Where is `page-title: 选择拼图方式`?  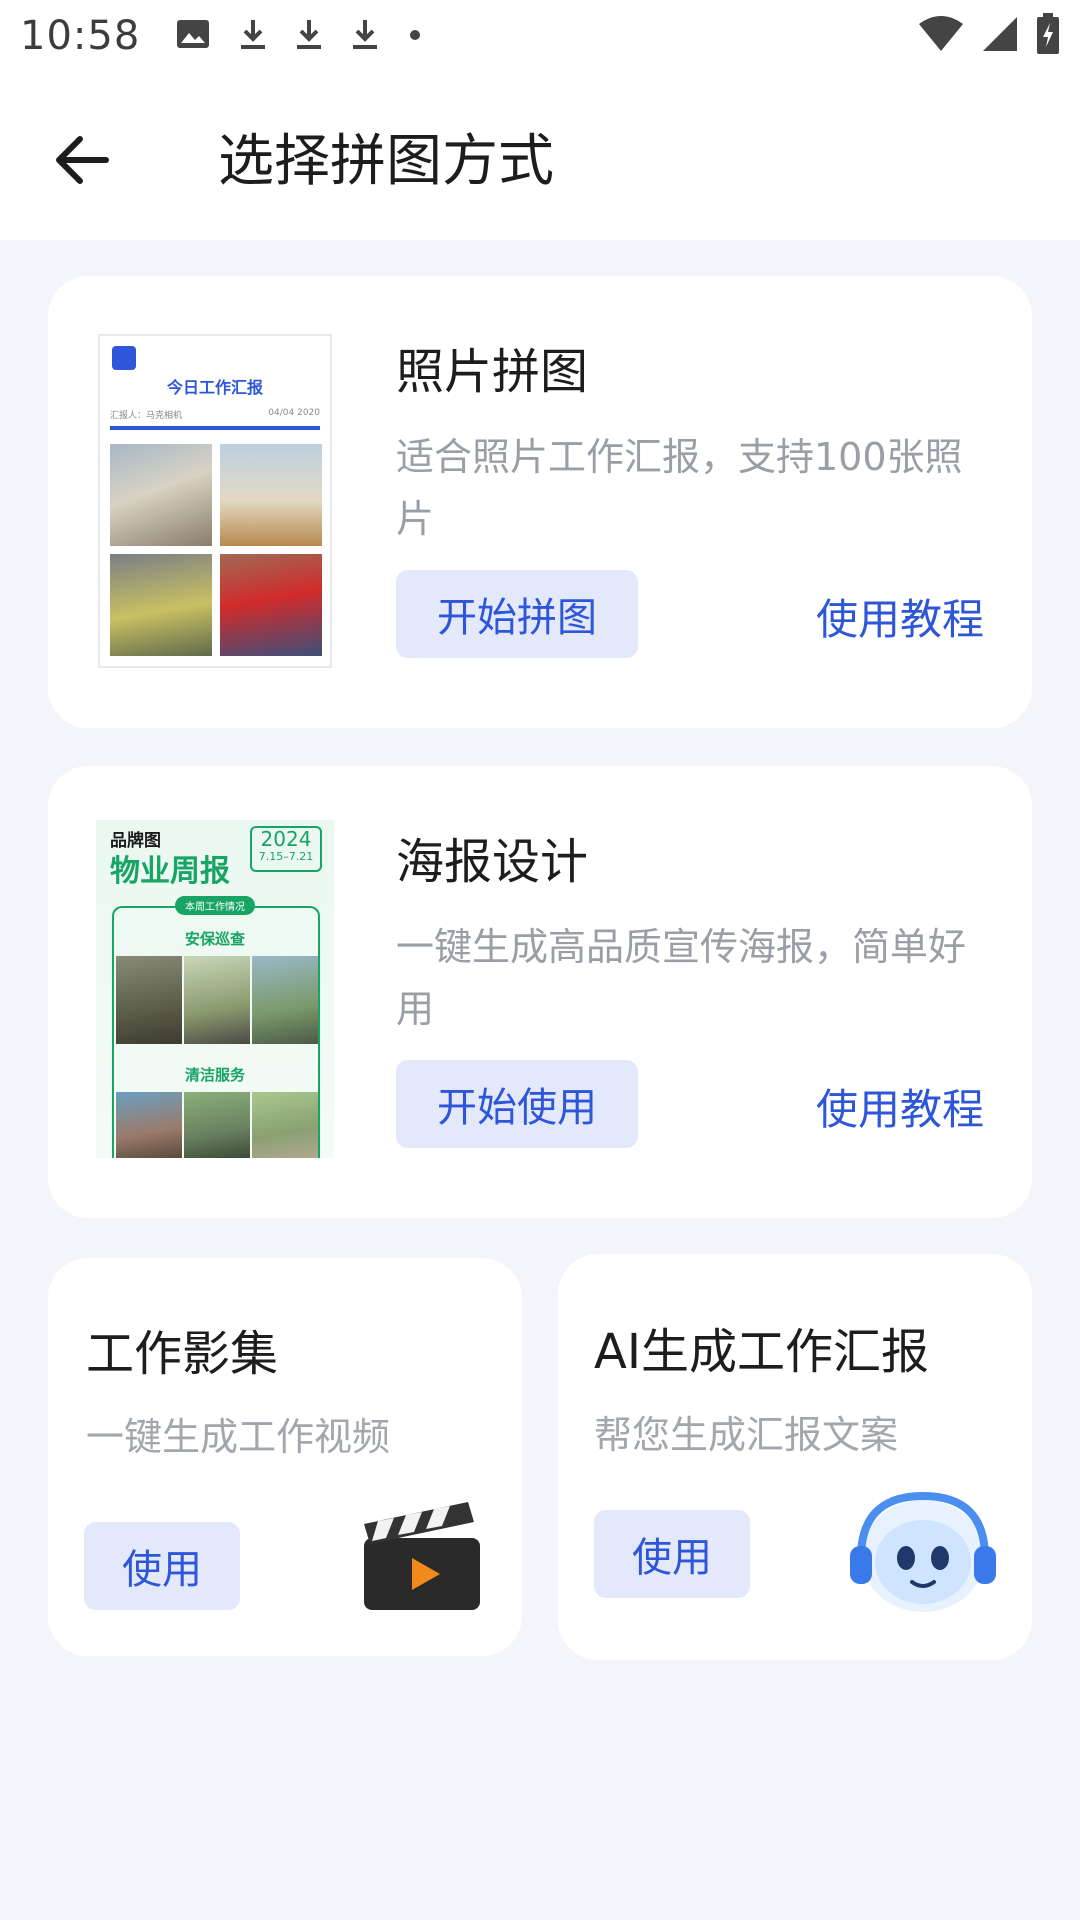
page-title: 选择拼图方式 is located at coordinates (386, 161).